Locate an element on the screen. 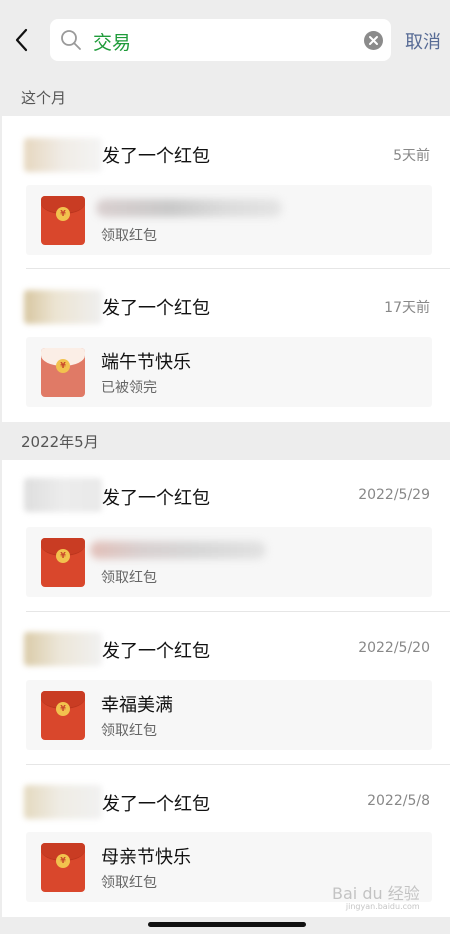  search-query: 交易 is located at coordinates (112, 41).